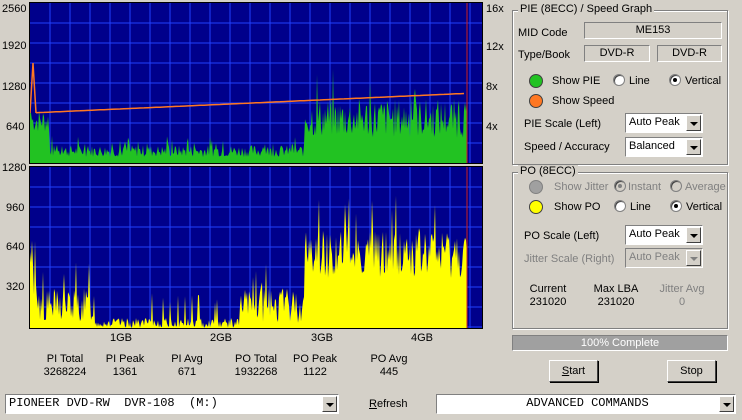 The image size is (742, 420). What do you see at coordinates (548, 171) in the screenshot?
I see `po-panel-title: PO (8ECC)` at bounding box center [548, 171].